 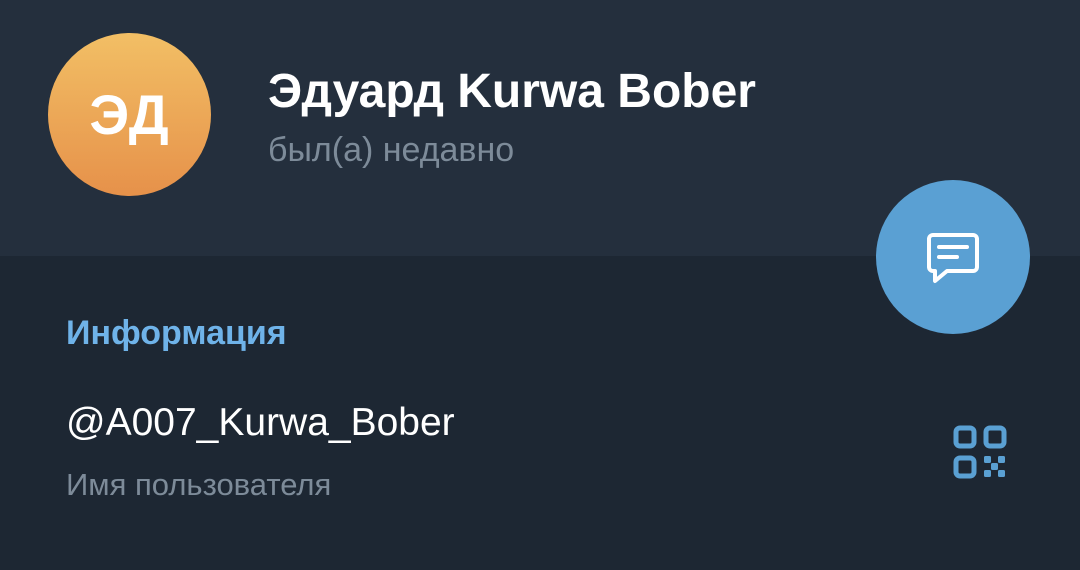 I want to click on send-message-button, so click(x=953, y=257).